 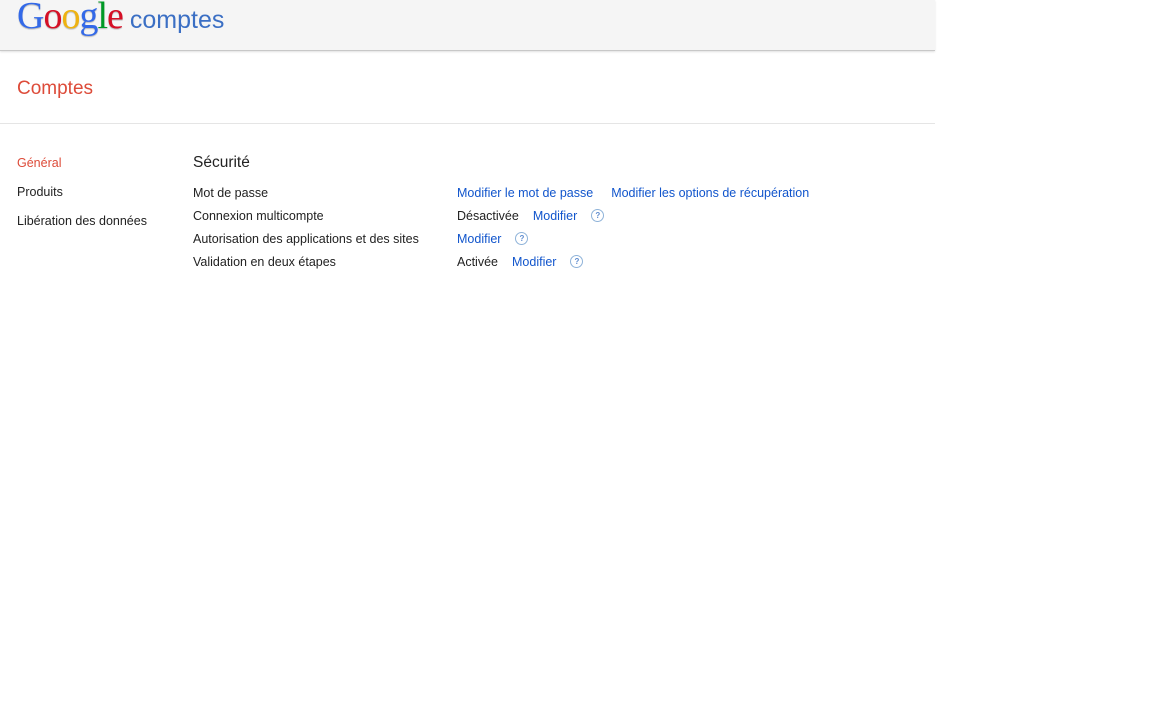 What do you see at coordinates (555, 216) in the screenshot?
I see `multi-login-modify-link: Modifier` at bounding box center [555, 216].